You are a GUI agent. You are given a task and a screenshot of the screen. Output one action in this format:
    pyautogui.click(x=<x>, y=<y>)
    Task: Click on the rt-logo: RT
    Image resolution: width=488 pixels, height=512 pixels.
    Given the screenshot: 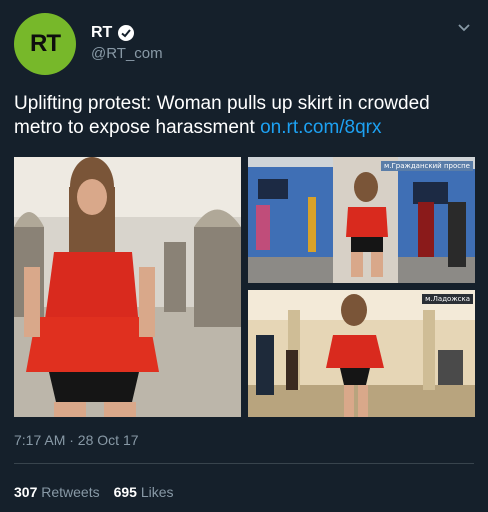 What is the action you would take?
    pyautogui.click(x=45, y=43)
    